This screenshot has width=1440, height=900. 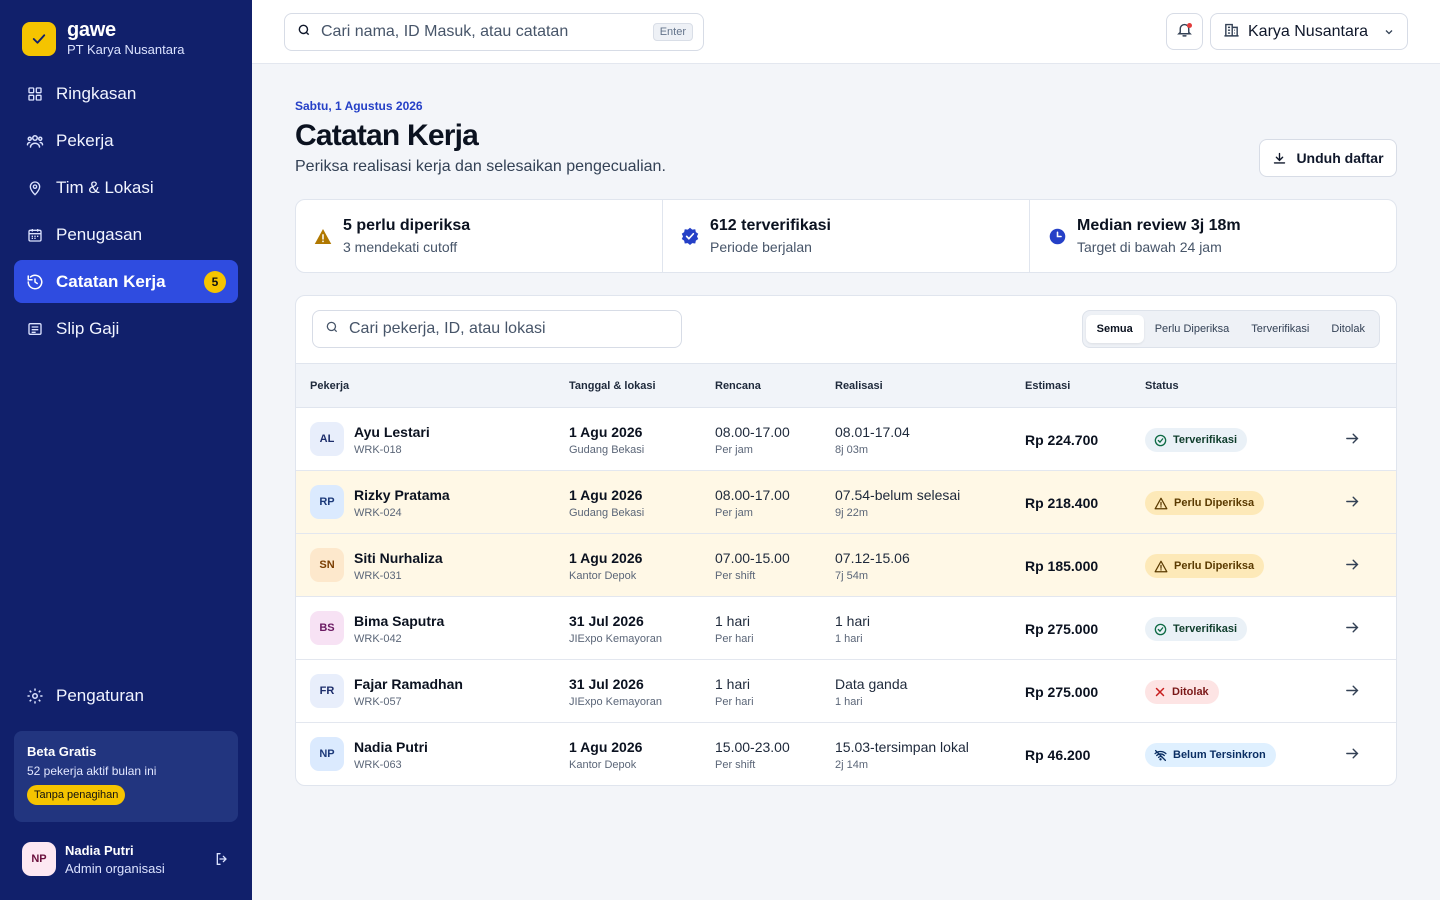 I want to click on worker-name: Siti Nurhaliza, so click(x=398, y=558).